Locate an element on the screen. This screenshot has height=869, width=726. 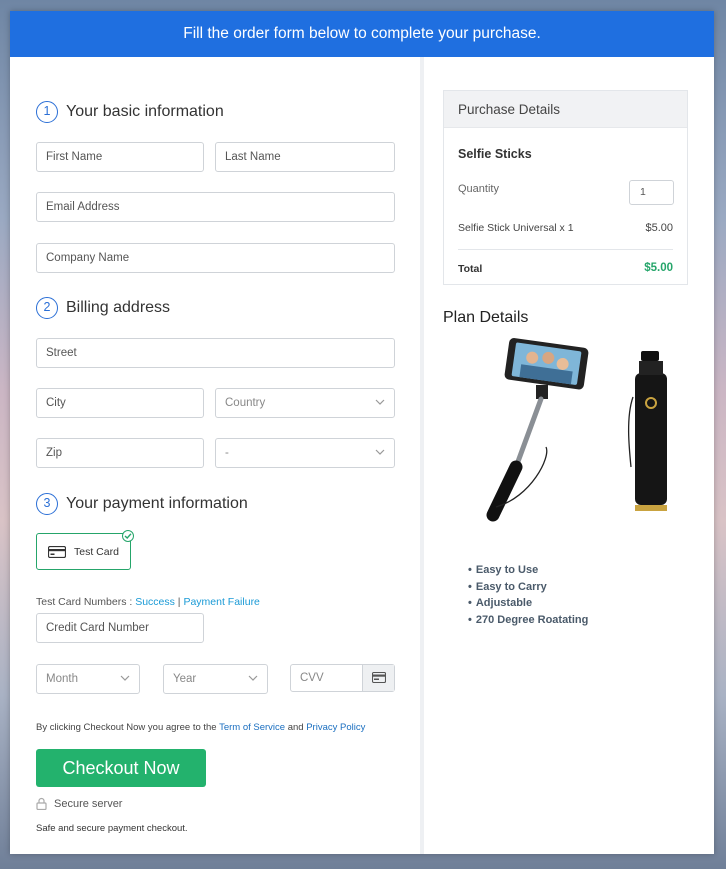
card-back-icon is located at coordinates (378, 678).